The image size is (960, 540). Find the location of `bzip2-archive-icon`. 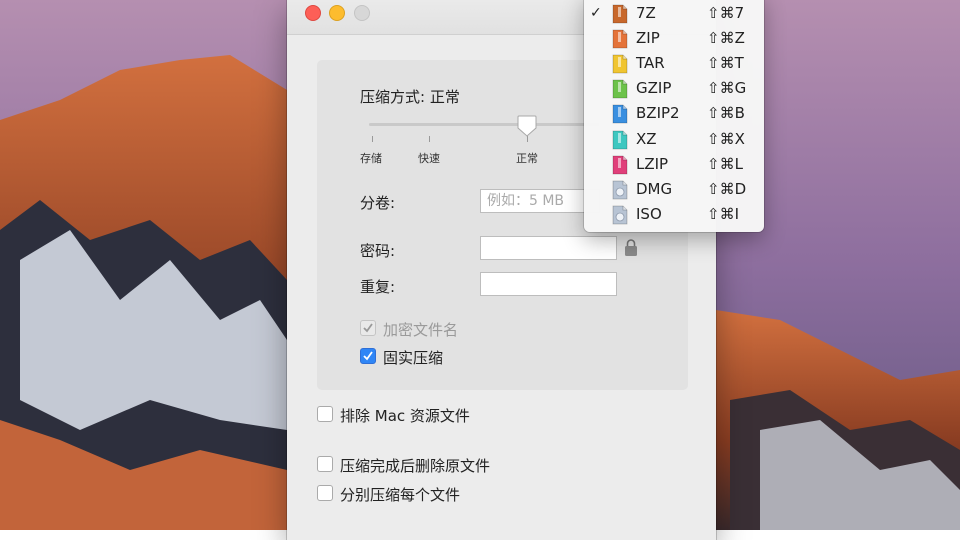

bzip2-archive-icon is located at coordinates (620, 114).